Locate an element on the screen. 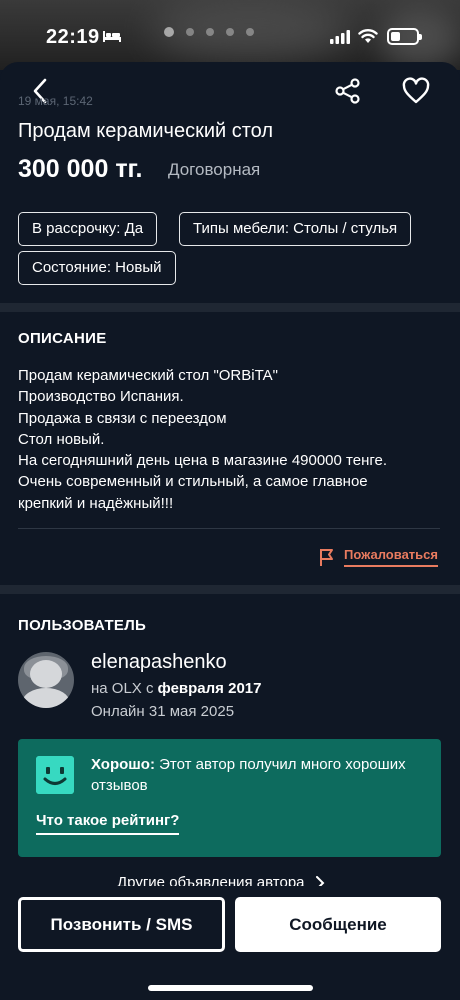 This screenshot has width=460, height=1000. message-button: Сообщение is located at coordinates (338, 924).